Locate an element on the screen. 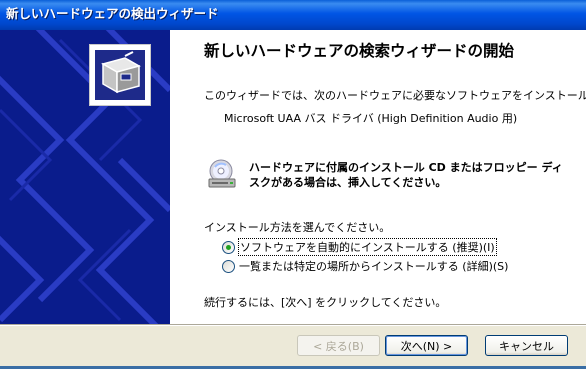 Image resolution: width=586 pixels, height=369 pixels. continue-instruction: 続行するには、[次へ] をクリックしてください。 is located at coordinates (325, 302).